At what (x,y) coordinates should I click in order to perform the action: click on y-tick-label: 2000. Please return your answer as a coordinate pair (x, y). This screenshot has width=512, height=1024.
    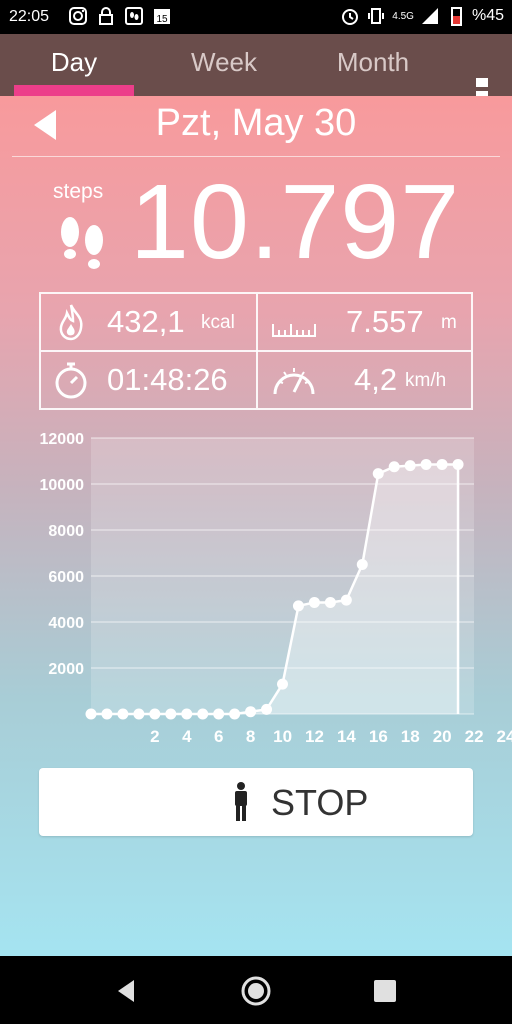
    Looking at the image, I should click on (66, 669).